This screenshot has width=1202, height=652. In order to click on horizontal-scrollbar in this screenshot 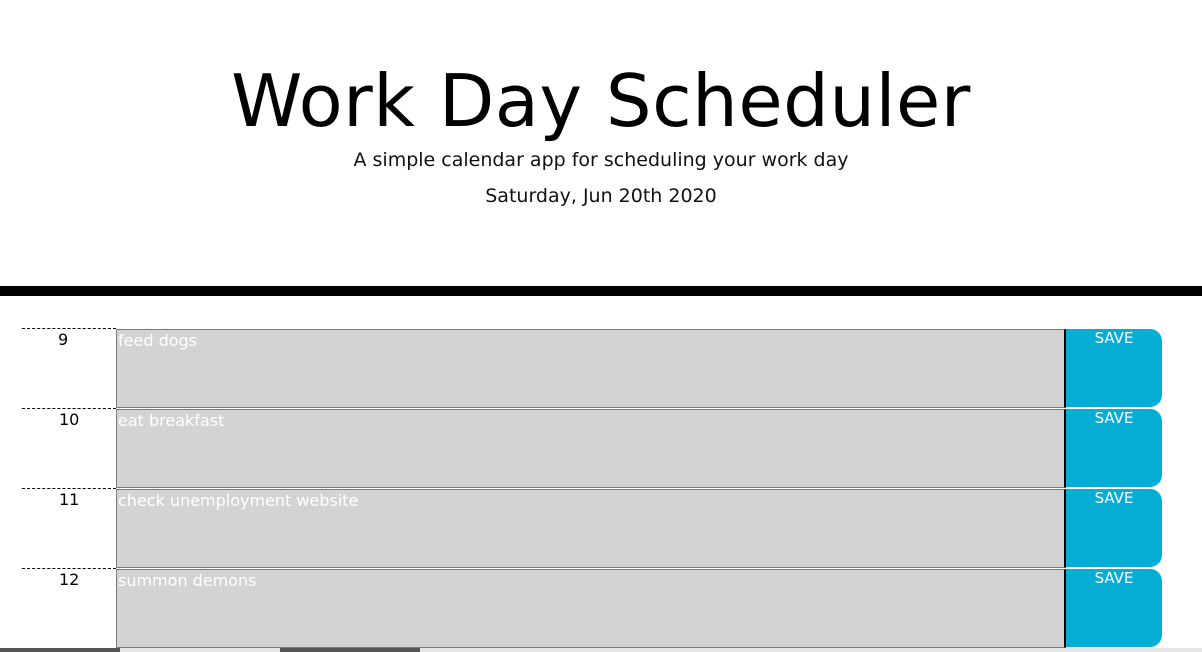, I will do `click(601, 650)`.